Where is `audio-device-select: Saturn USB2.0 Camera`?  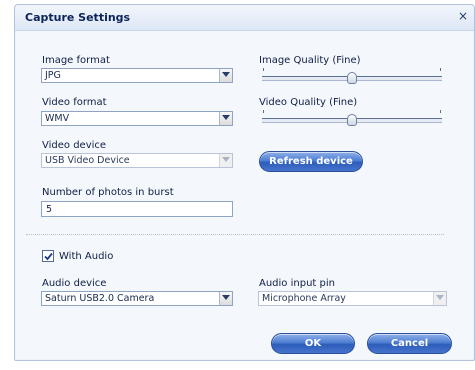 audio-device-select: Saturn USB2.0 Camera is located at coordinates (137, 298).